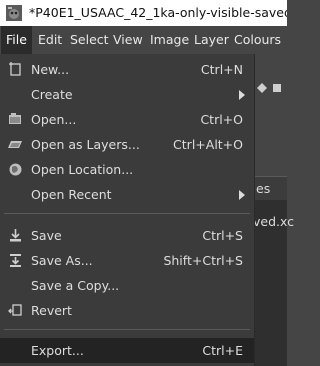 This screenshot has width=320, height=366. I want to click on new-image-icon, so click(15, 69).